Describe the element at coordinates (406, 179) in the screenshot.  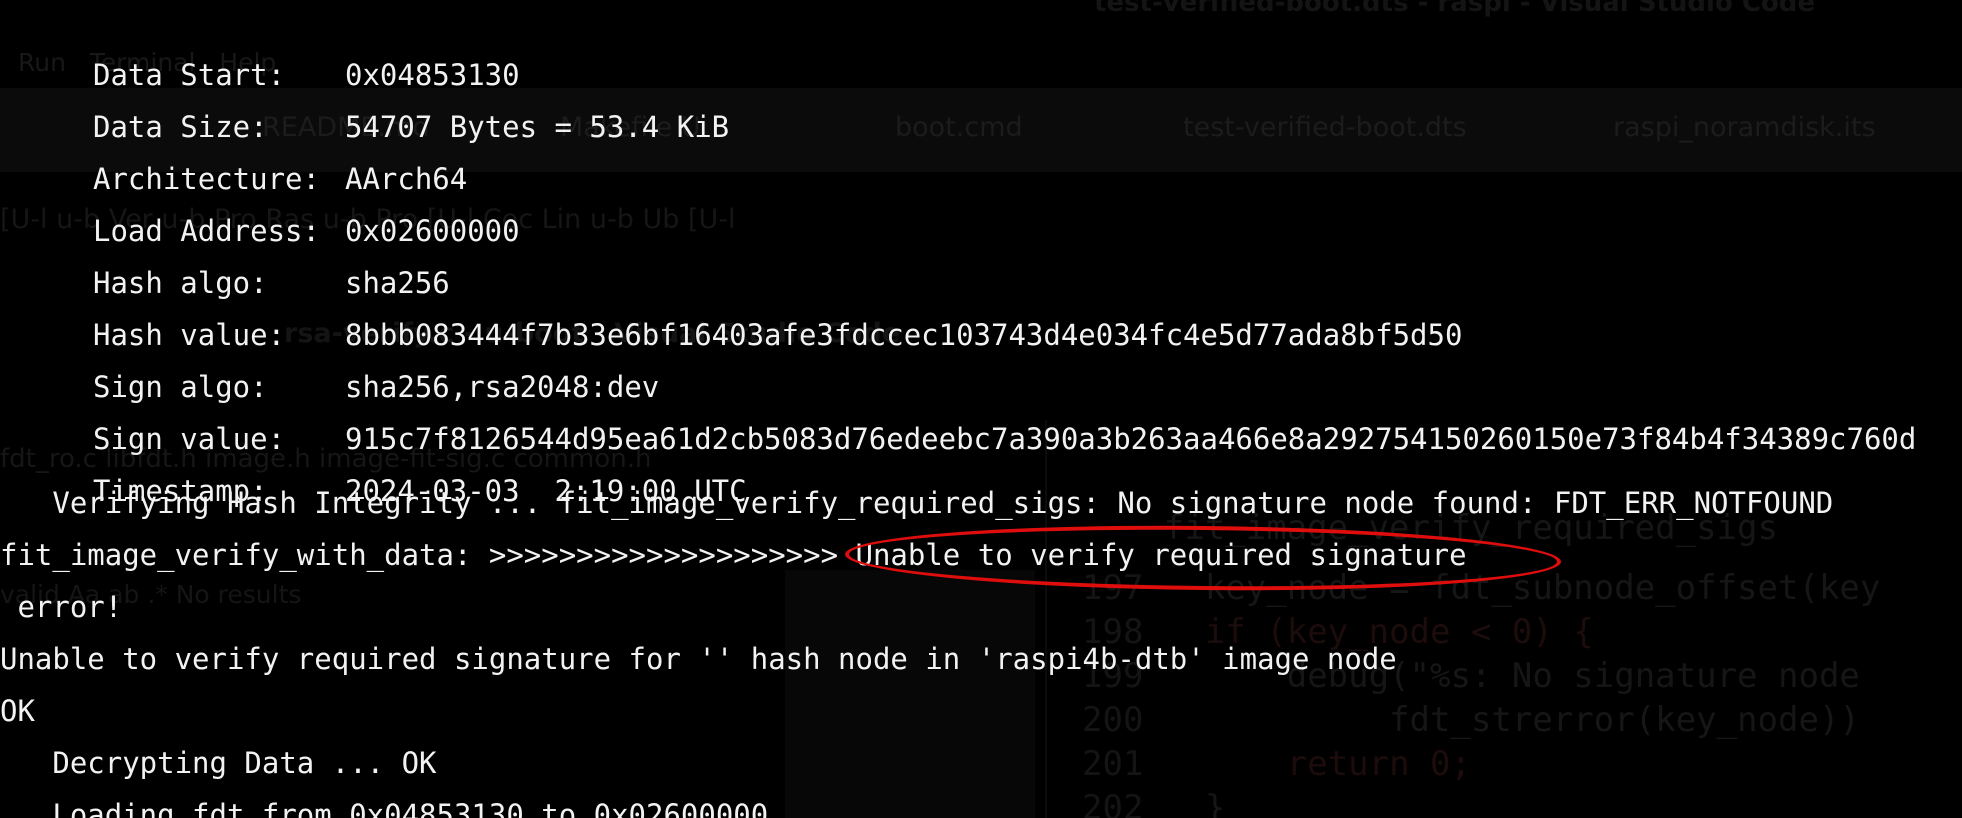
I see `field-value: AArch64` at that location.